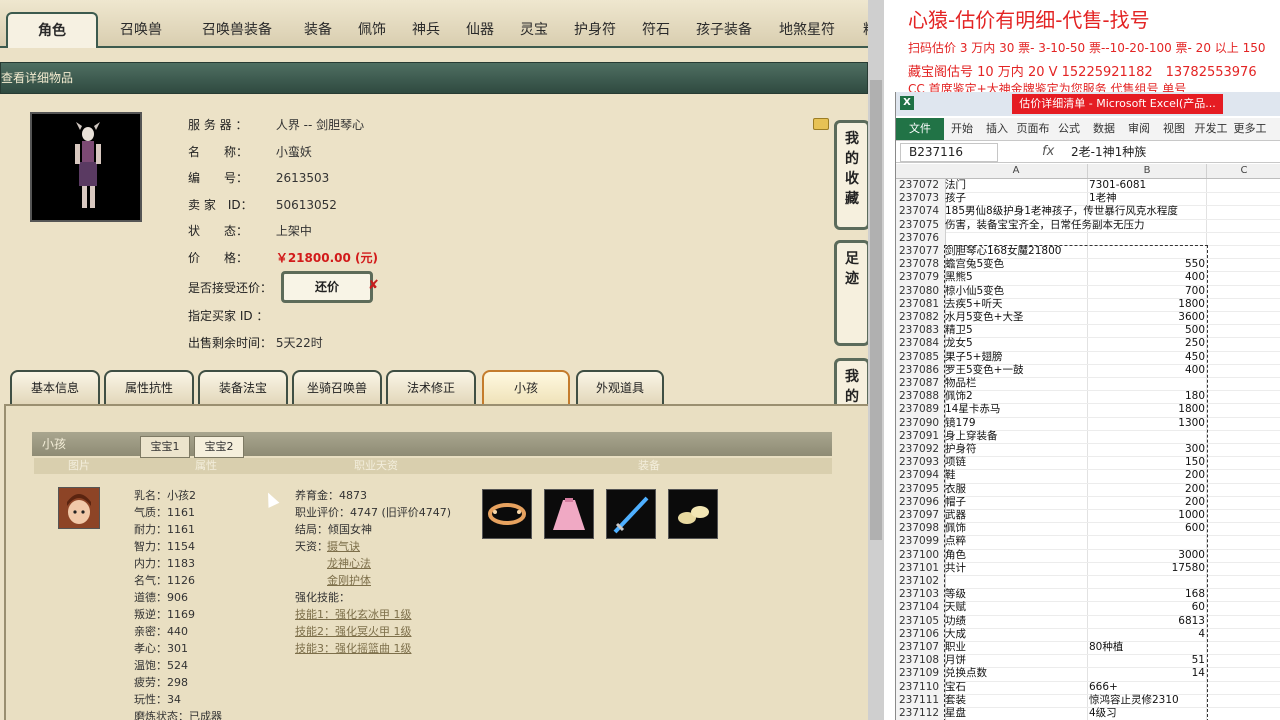  I want to click on cell-b: 1300, so click(1147, 423).